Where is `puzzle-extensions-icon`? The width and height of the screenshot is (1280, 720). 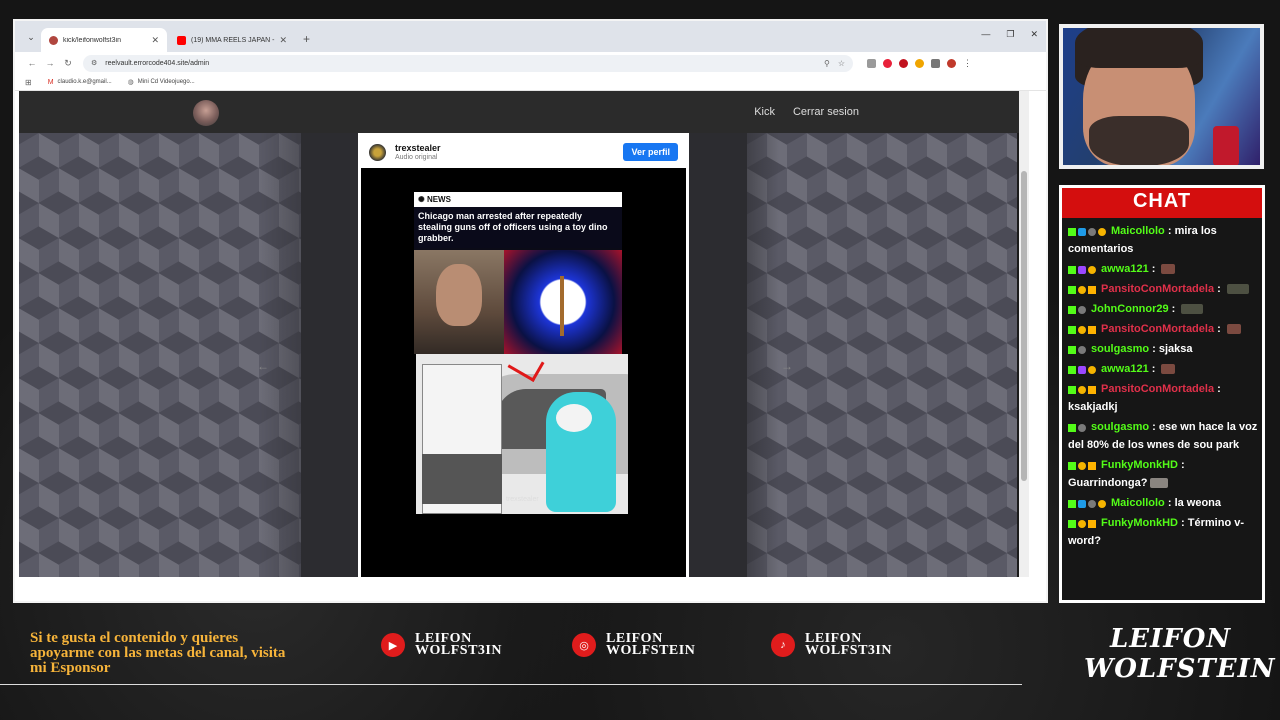
puzzle-extensions-icon is located at coordinates (935, 63).